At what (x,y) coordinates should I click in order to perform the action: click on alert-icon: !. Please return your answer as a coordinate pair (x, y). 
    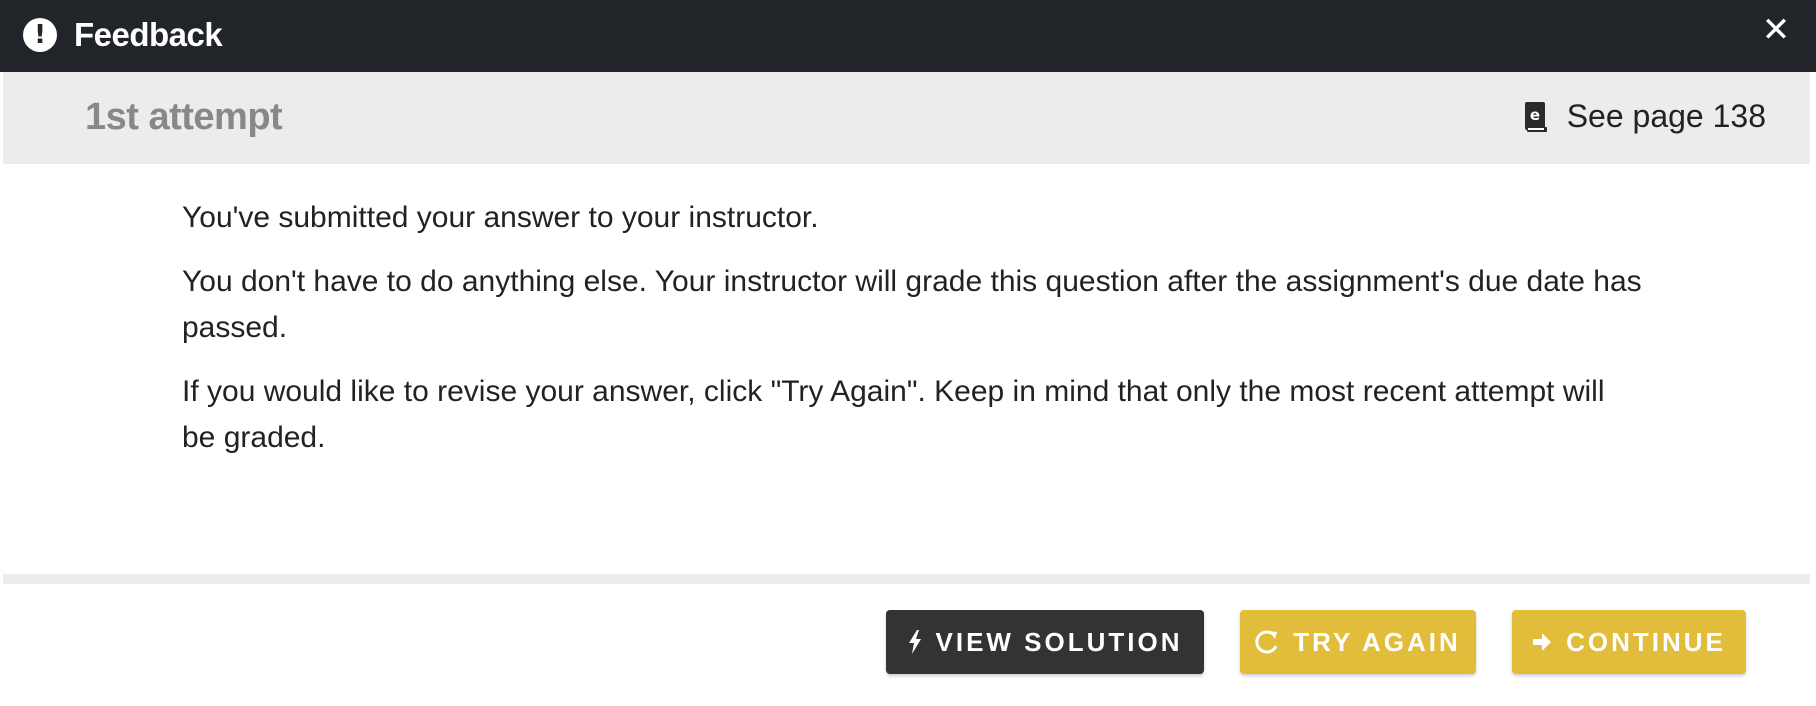
    Looking at the image, I should click on (40, 35).